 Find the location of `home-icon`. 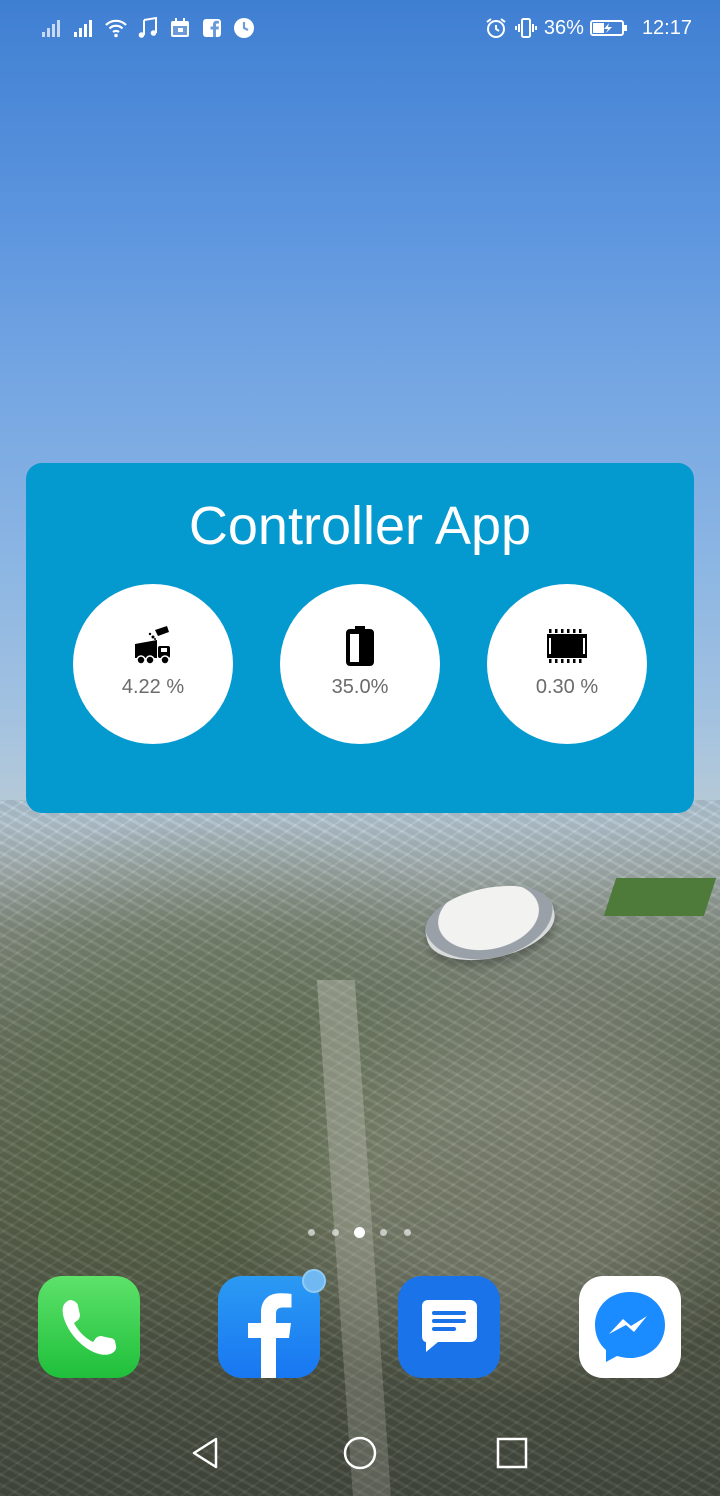

home-icon is located at coordinates (360, 1453).